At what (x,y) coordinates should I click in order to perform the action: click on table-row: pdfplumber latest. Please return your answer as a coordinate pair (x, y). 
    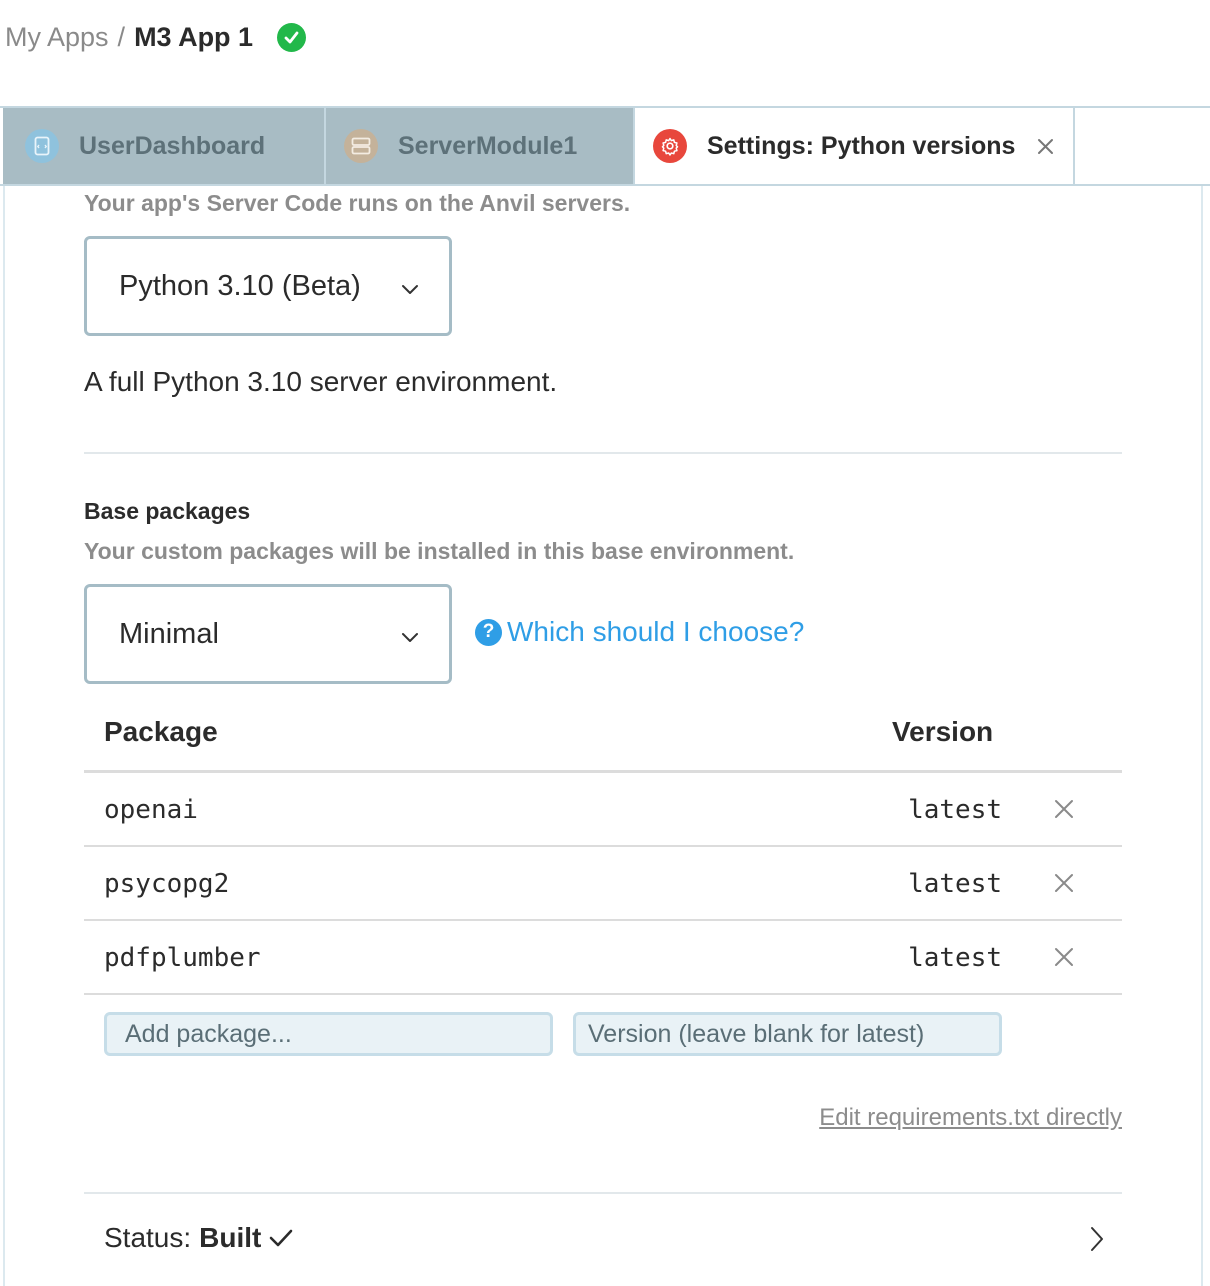
    Looking at the image, I should click on (603, 958).